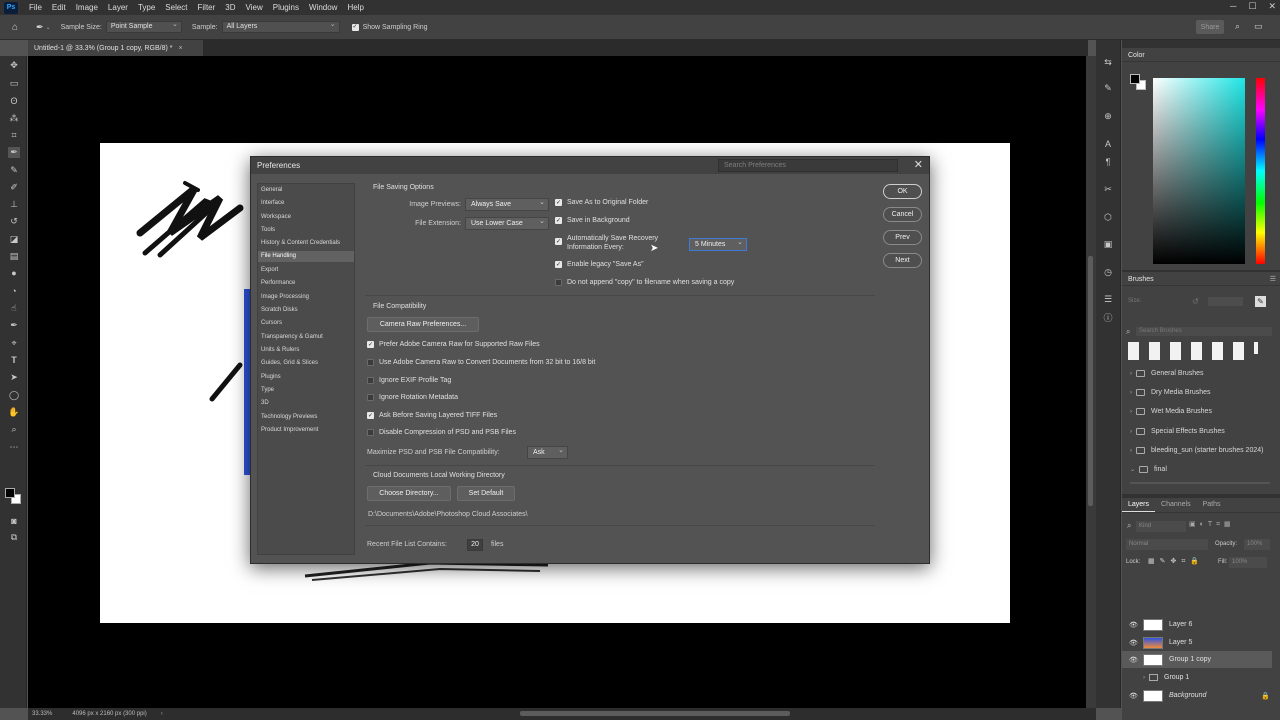 Image resolution: width=1280 pixels, height=720 pixels. Describe the element at coordinates (558, 241) in the screenshot. I see `auto-save-recovery-checkbox: ✓` at that location.